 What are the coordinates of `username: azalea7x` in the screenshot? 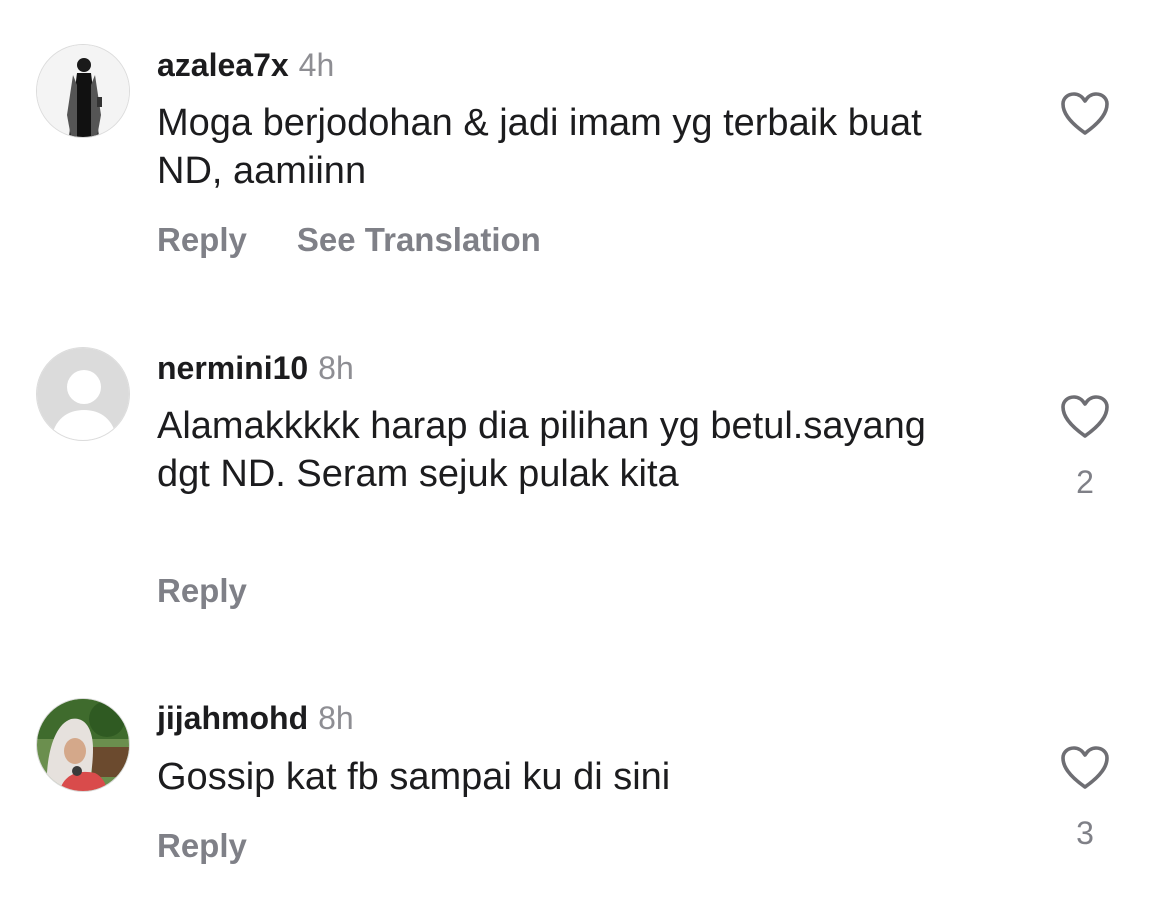 It's located at (223, 65).